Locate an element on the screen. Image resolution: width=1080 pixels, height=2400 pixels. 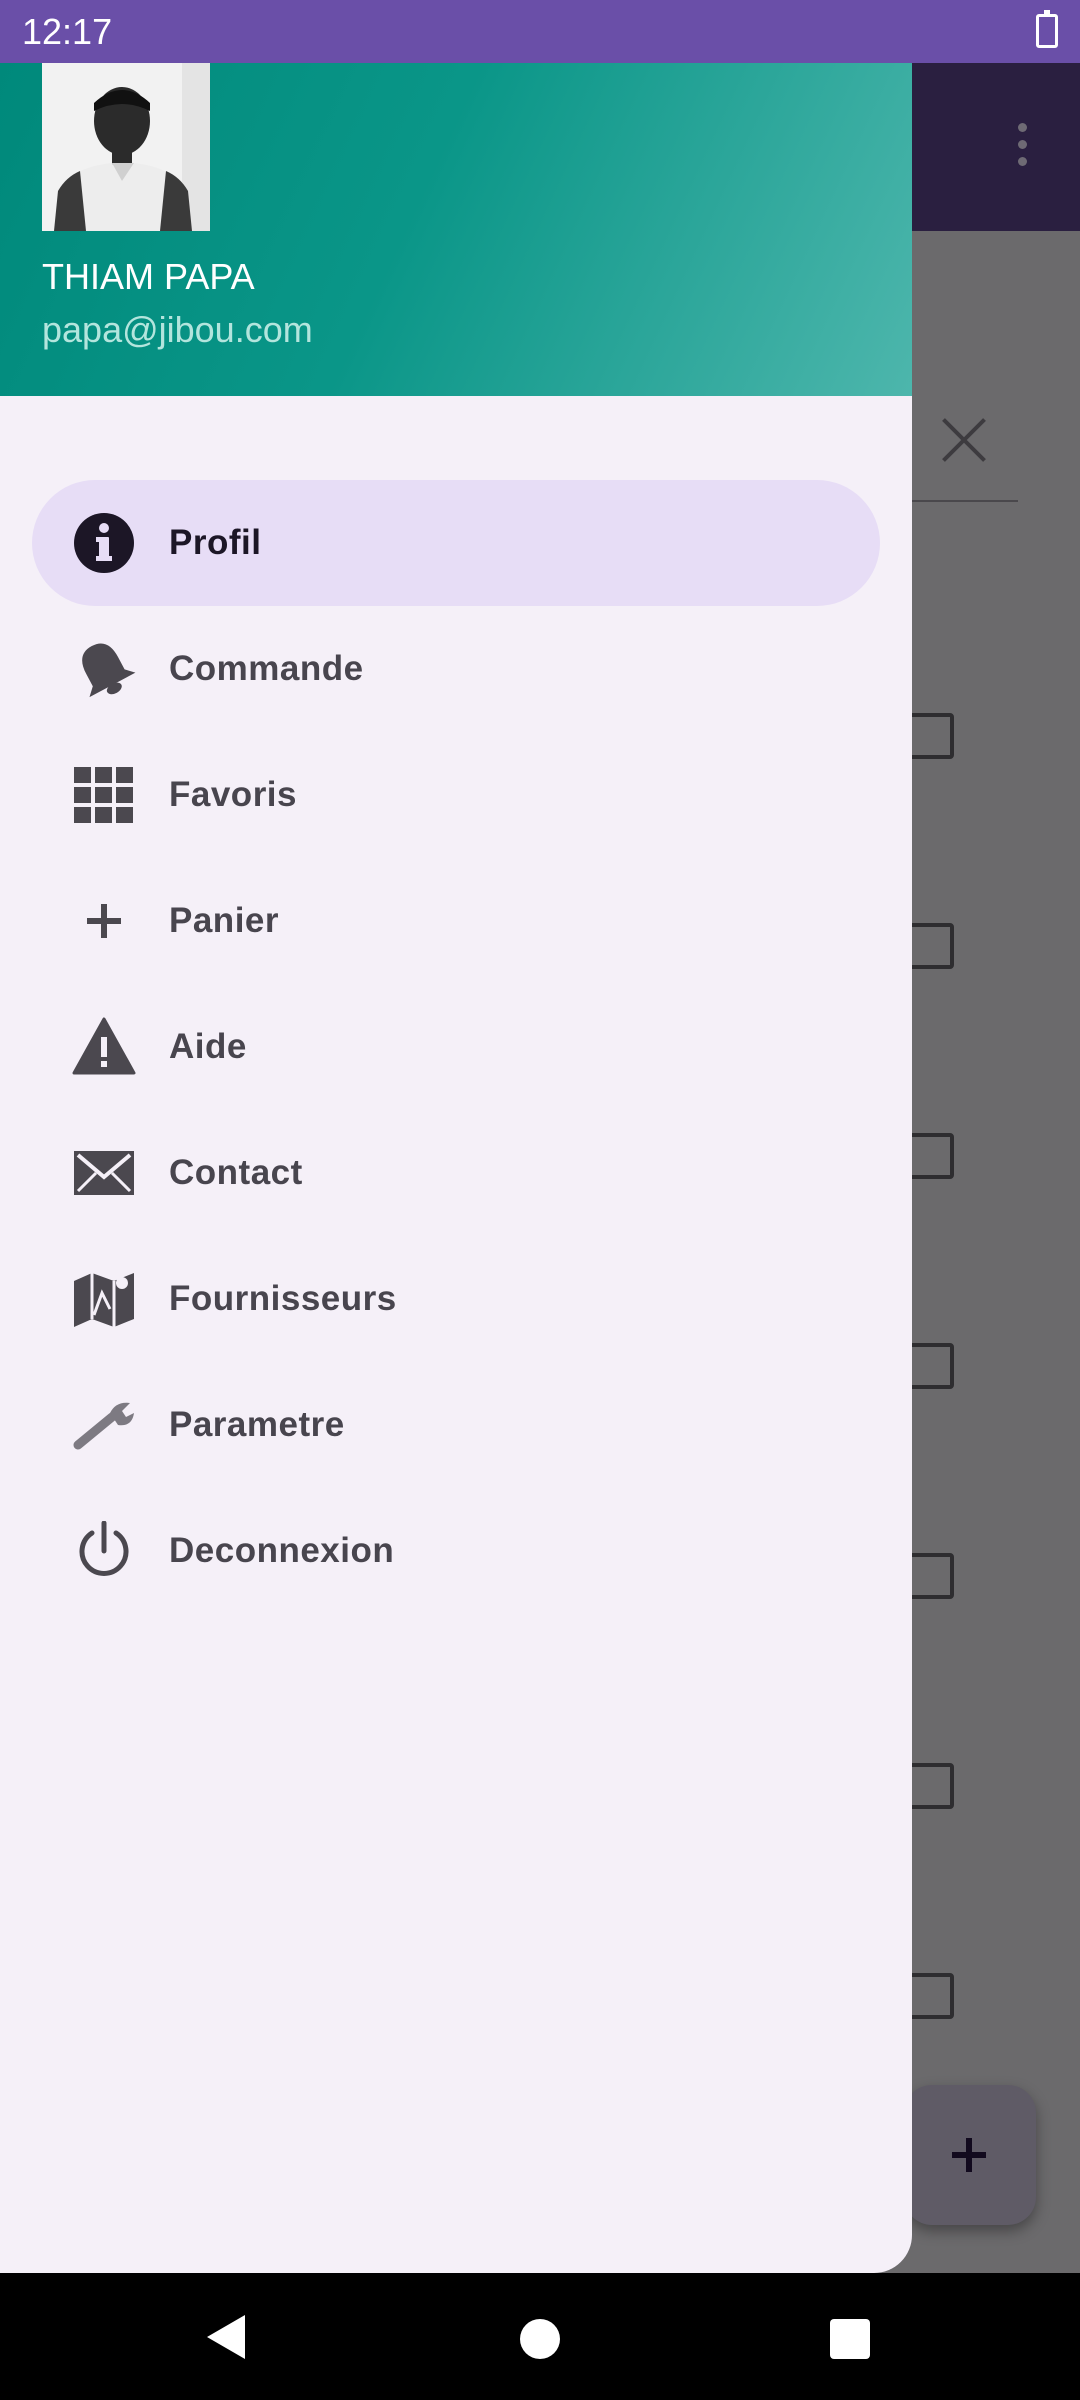
menu-item-label: Fournisseurs is located at coordinates (283, 1298).